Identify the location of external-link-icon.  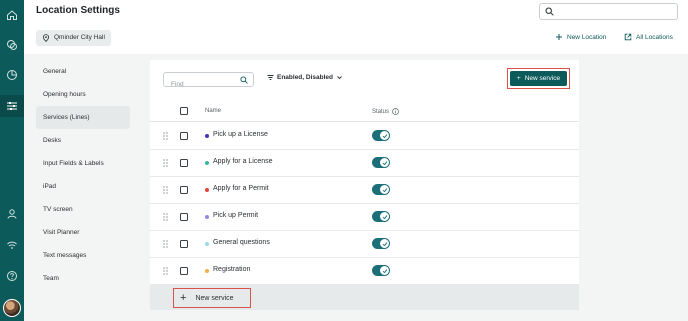
(628, 37).